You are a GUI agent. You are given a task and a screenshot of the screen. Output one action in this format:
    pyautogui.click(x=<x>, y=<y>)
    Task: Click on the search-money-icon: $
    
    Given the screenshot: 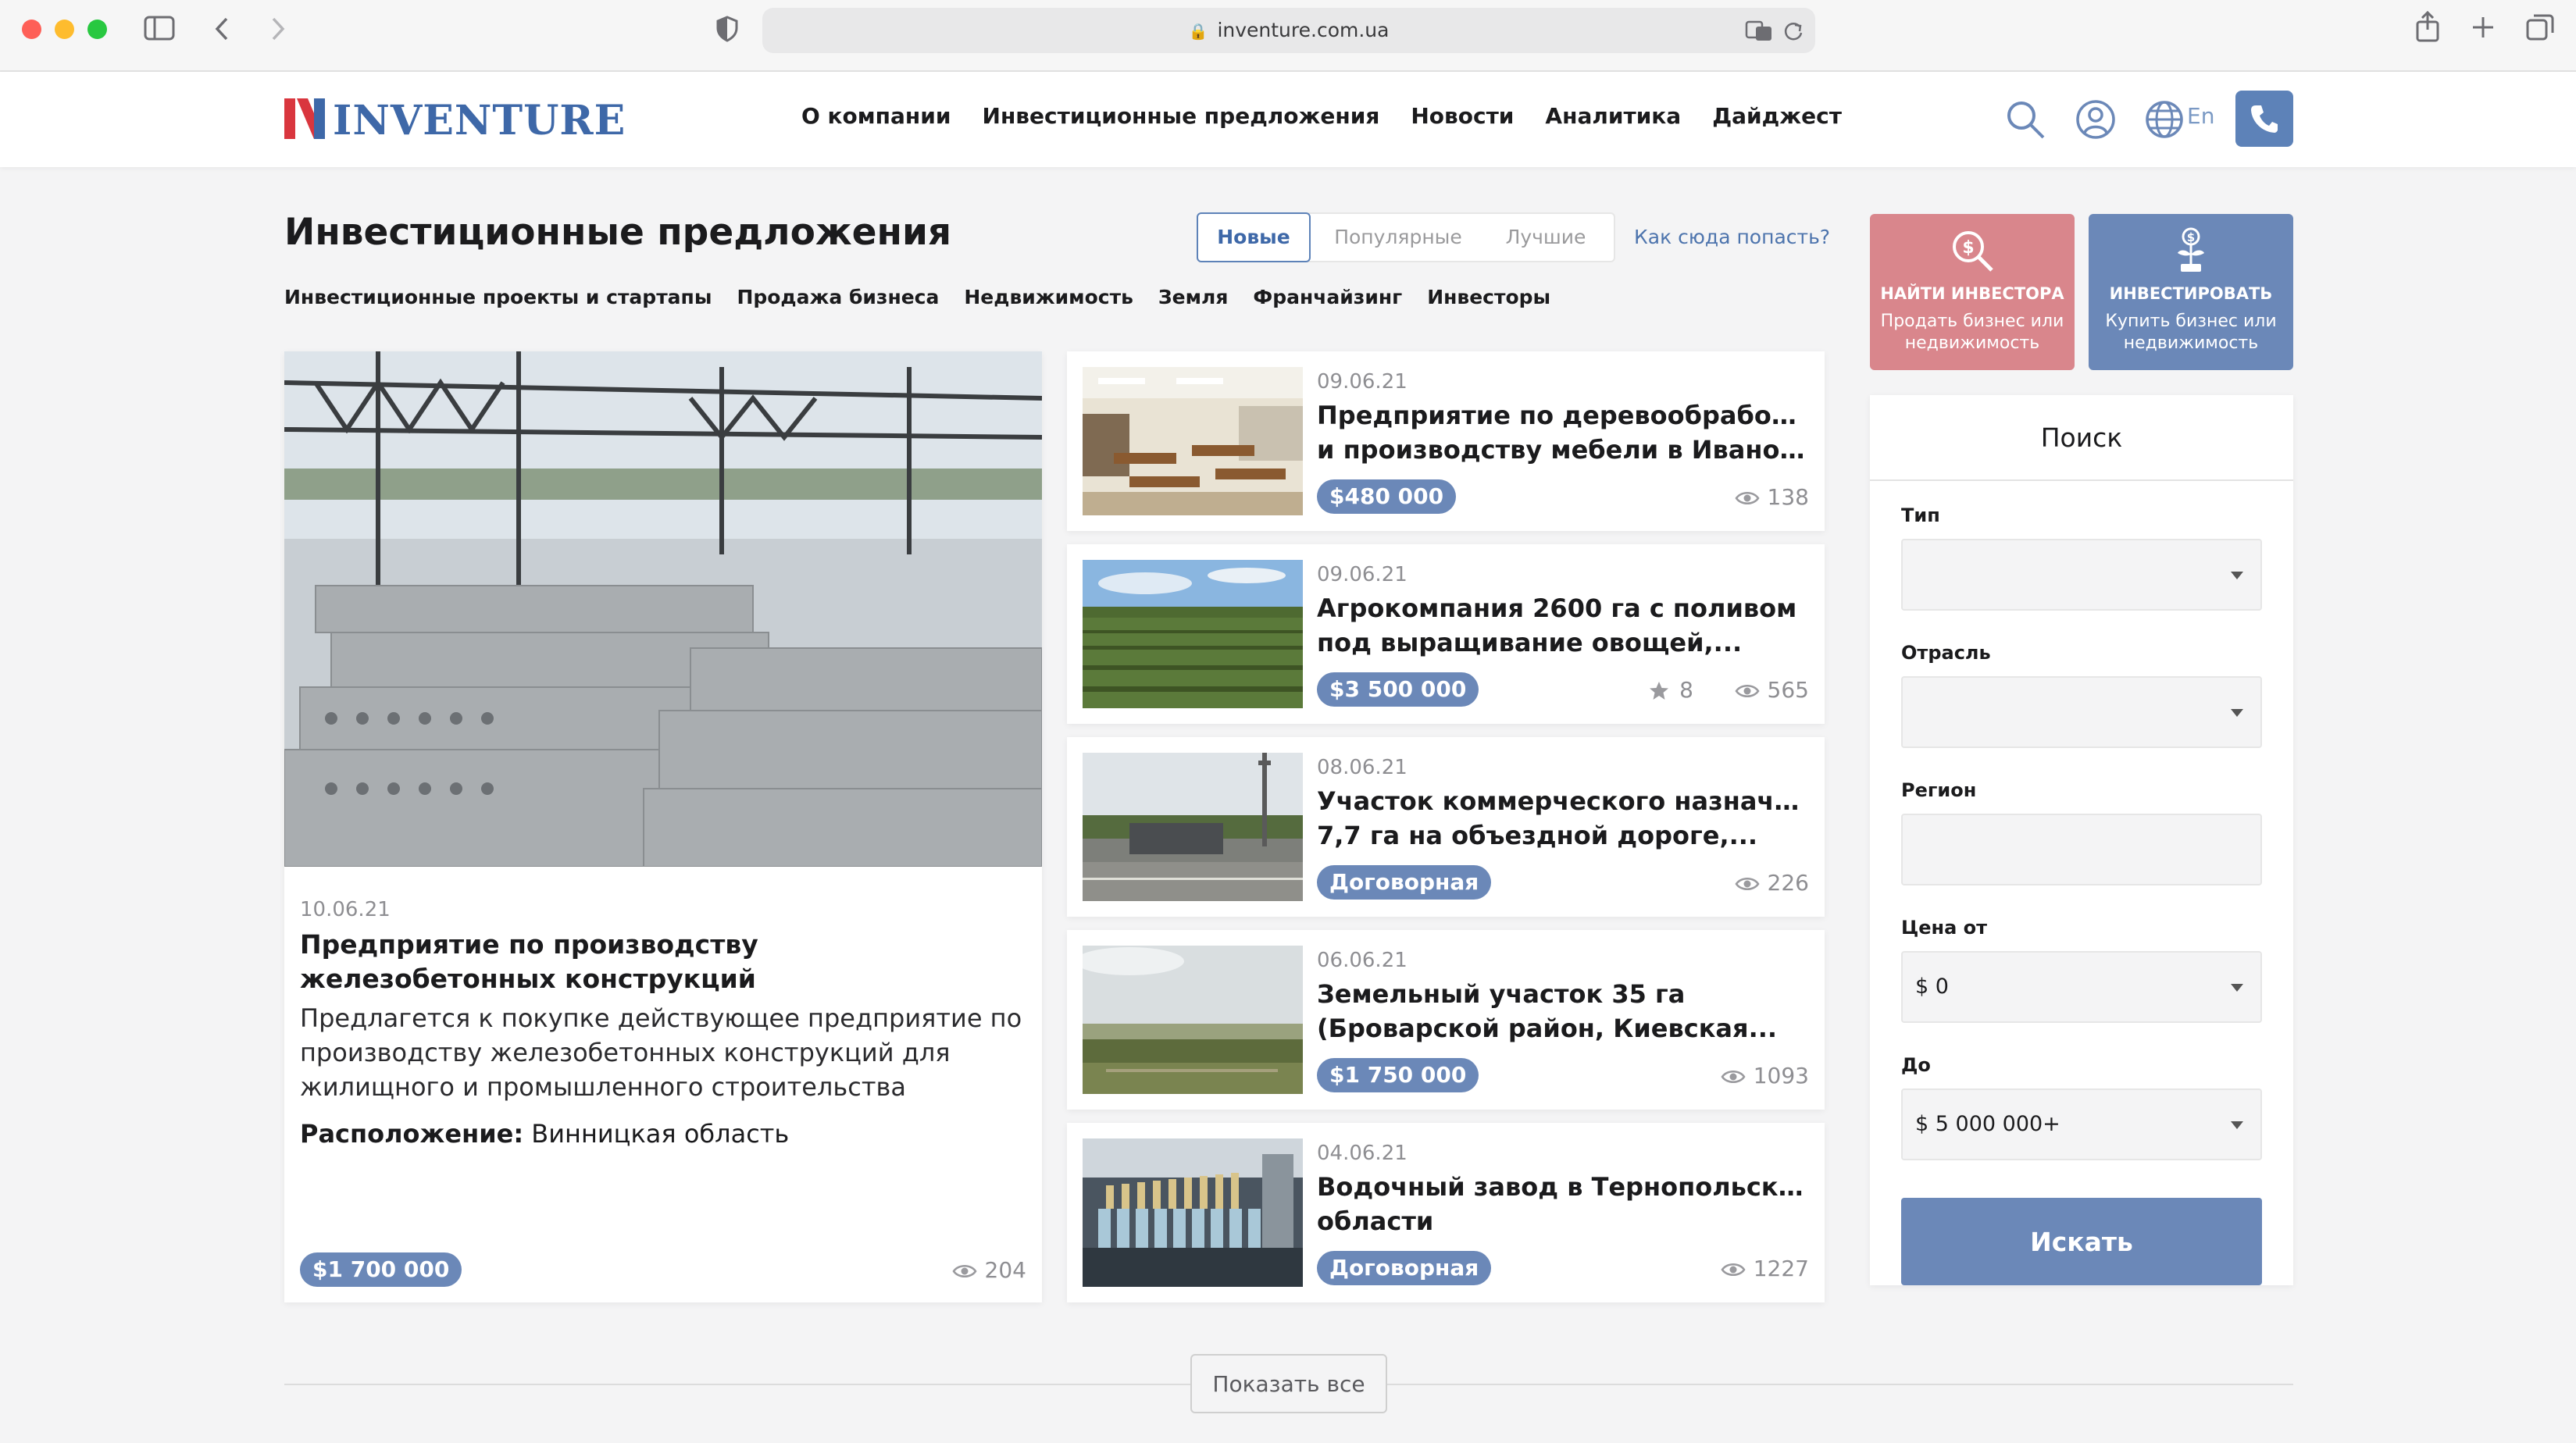 What is the action you would take?
    pyautogui.click(x=1973, y=252)
    